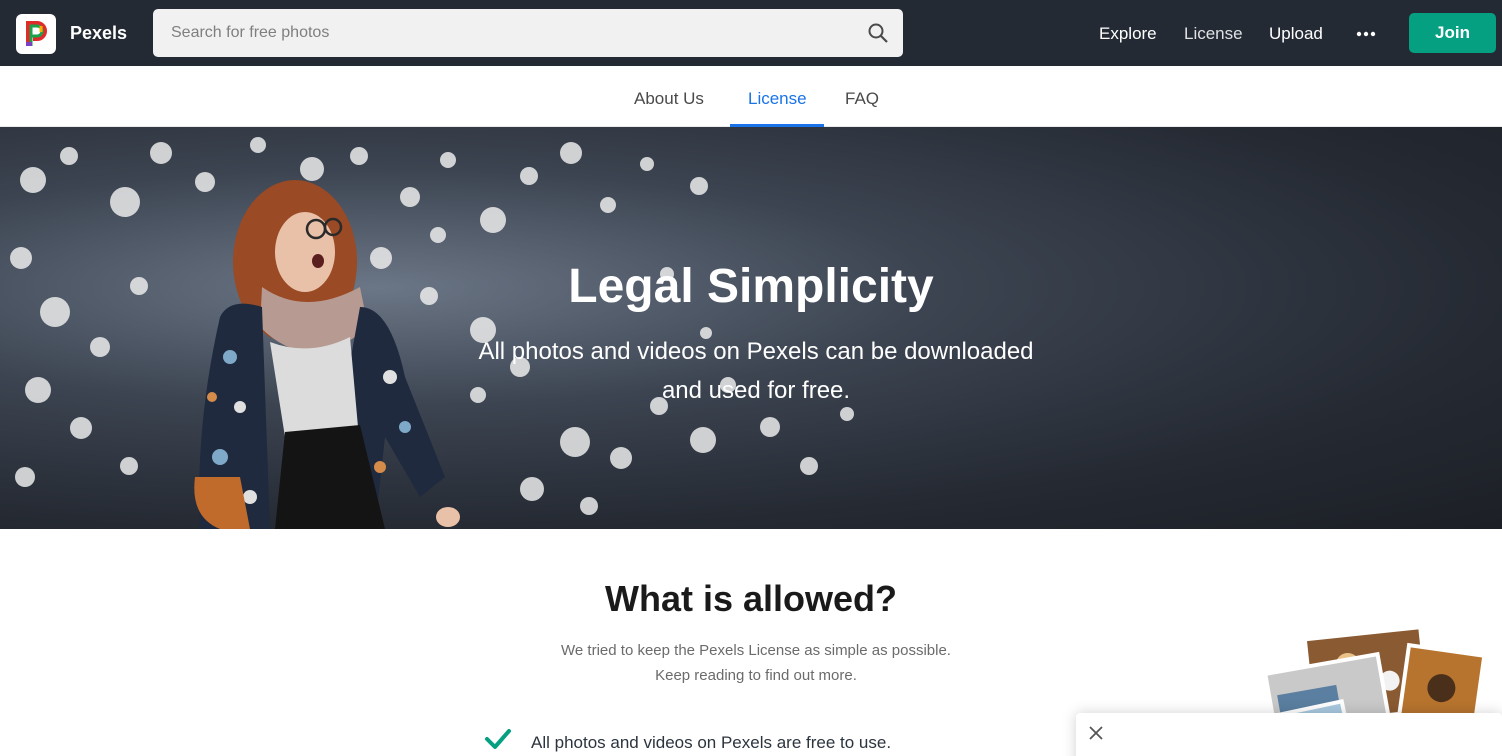 This screenshot has height=756, width=1502. Describe the element at coordinates (751, 598) in the screenshot. I see `allowed-section-title: What is allowed?` at that location.